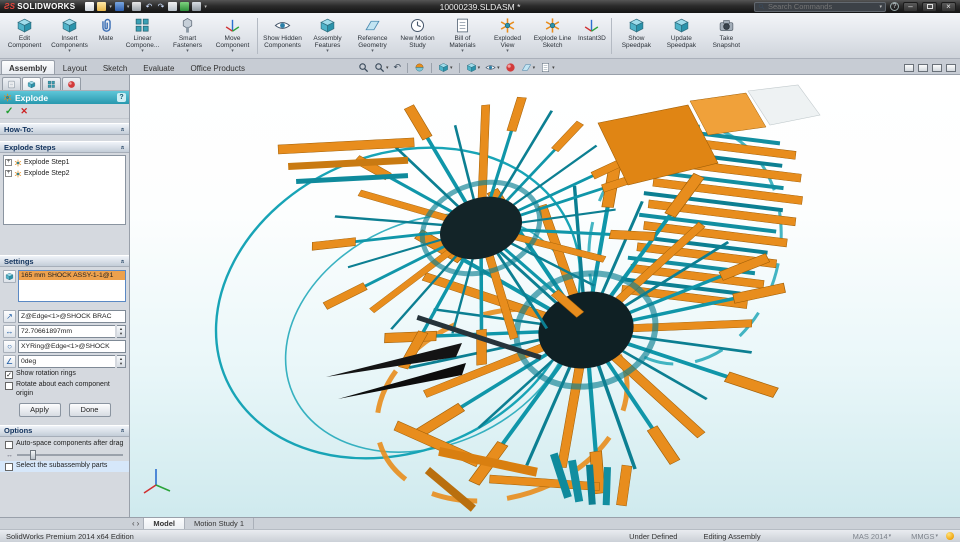  What do you see at coordinates (66, 361) in the screenshot?
I see `rotation-angle-field: 0deg` at bounding box center [66, 361].